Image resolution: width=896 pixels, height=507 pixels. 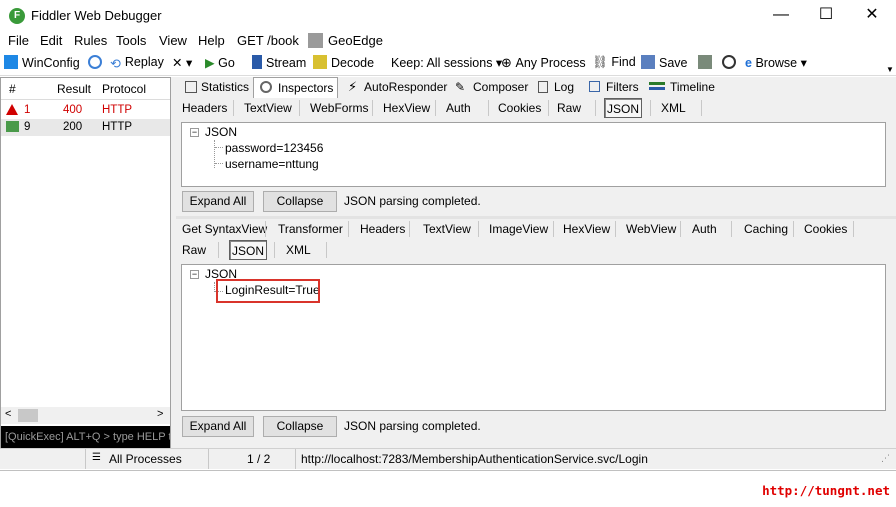 What do you see at coordinates (353, 63) in the screenshot?
I see `decode-label: Decode` at bounding box center [353, 63].